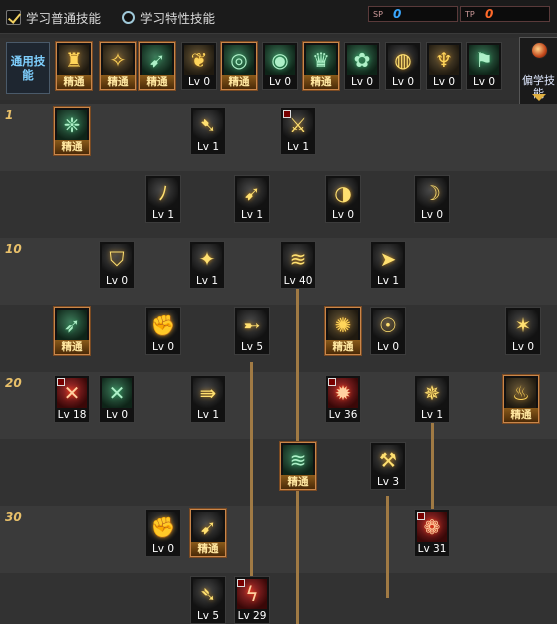 This screenshot has width=557, height=624. What do you see at coordinates (298, 259) in the screenshot?
I see `skill-glyph: ≋` at bounding box center [298, 259].